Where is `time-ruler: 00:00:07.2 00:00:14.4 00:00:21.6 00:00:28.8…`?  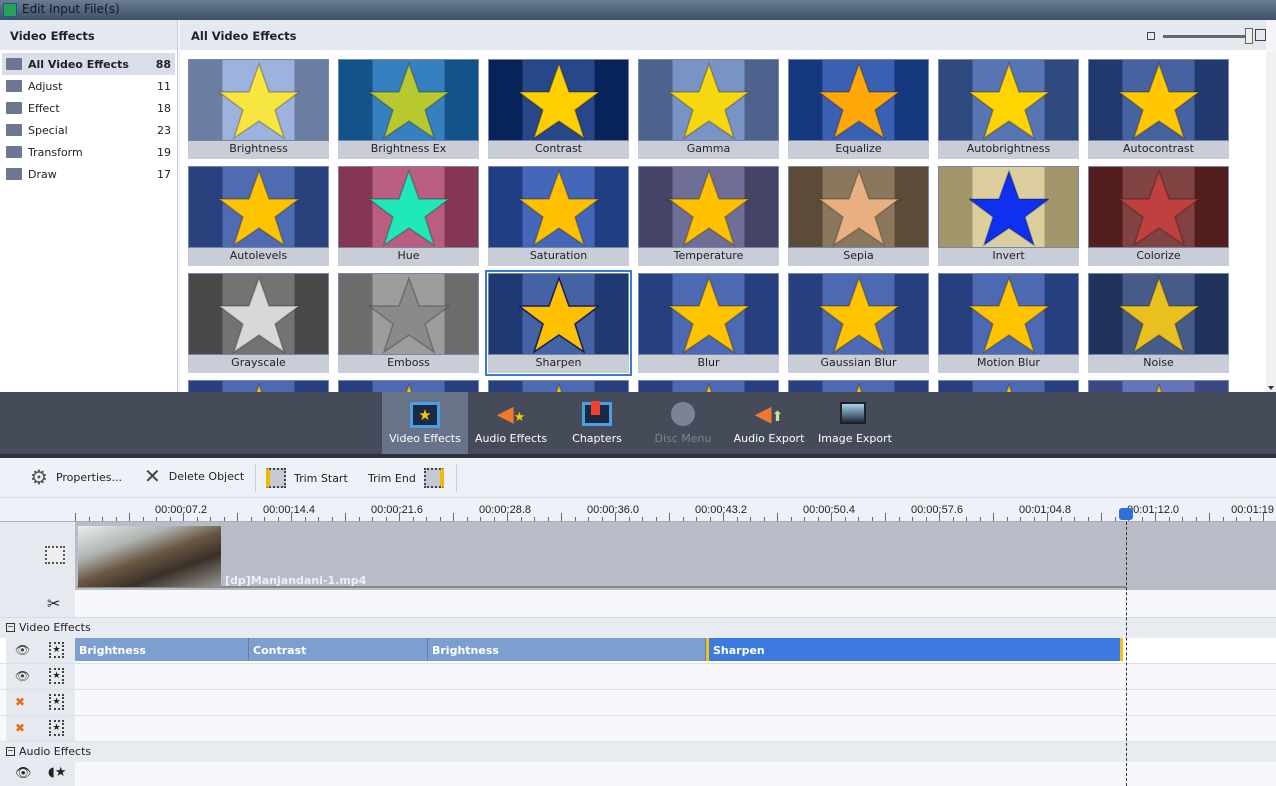 time-ruler: 00:00:07.2 00:00:14.4 00:00:21.6 00:00:28.8… is located at coordinates (638, 510).